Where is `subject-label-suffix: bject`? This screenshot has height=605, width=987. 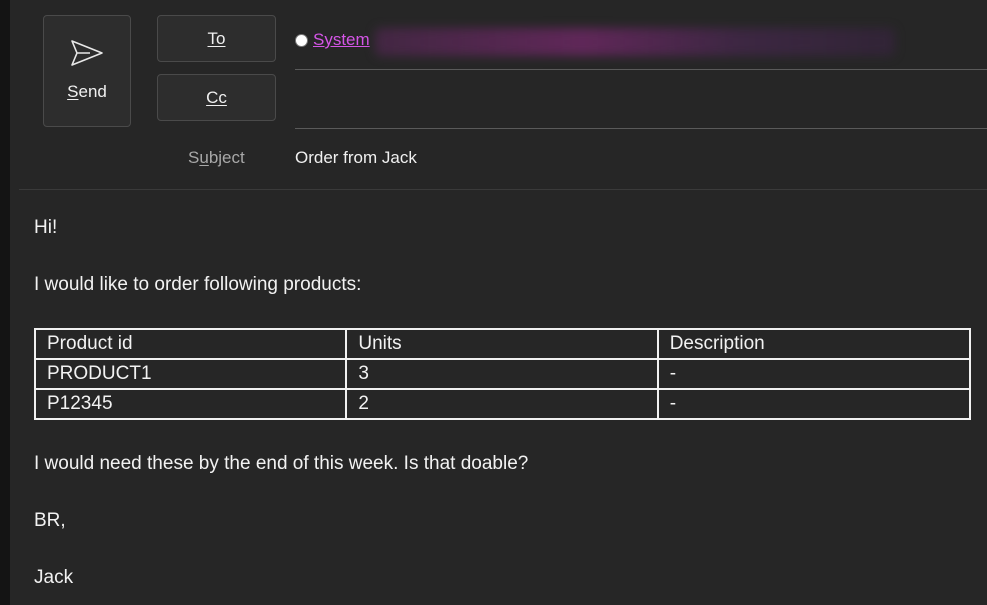
subject-label-suffix: bject is located at coordinates (226, 157).